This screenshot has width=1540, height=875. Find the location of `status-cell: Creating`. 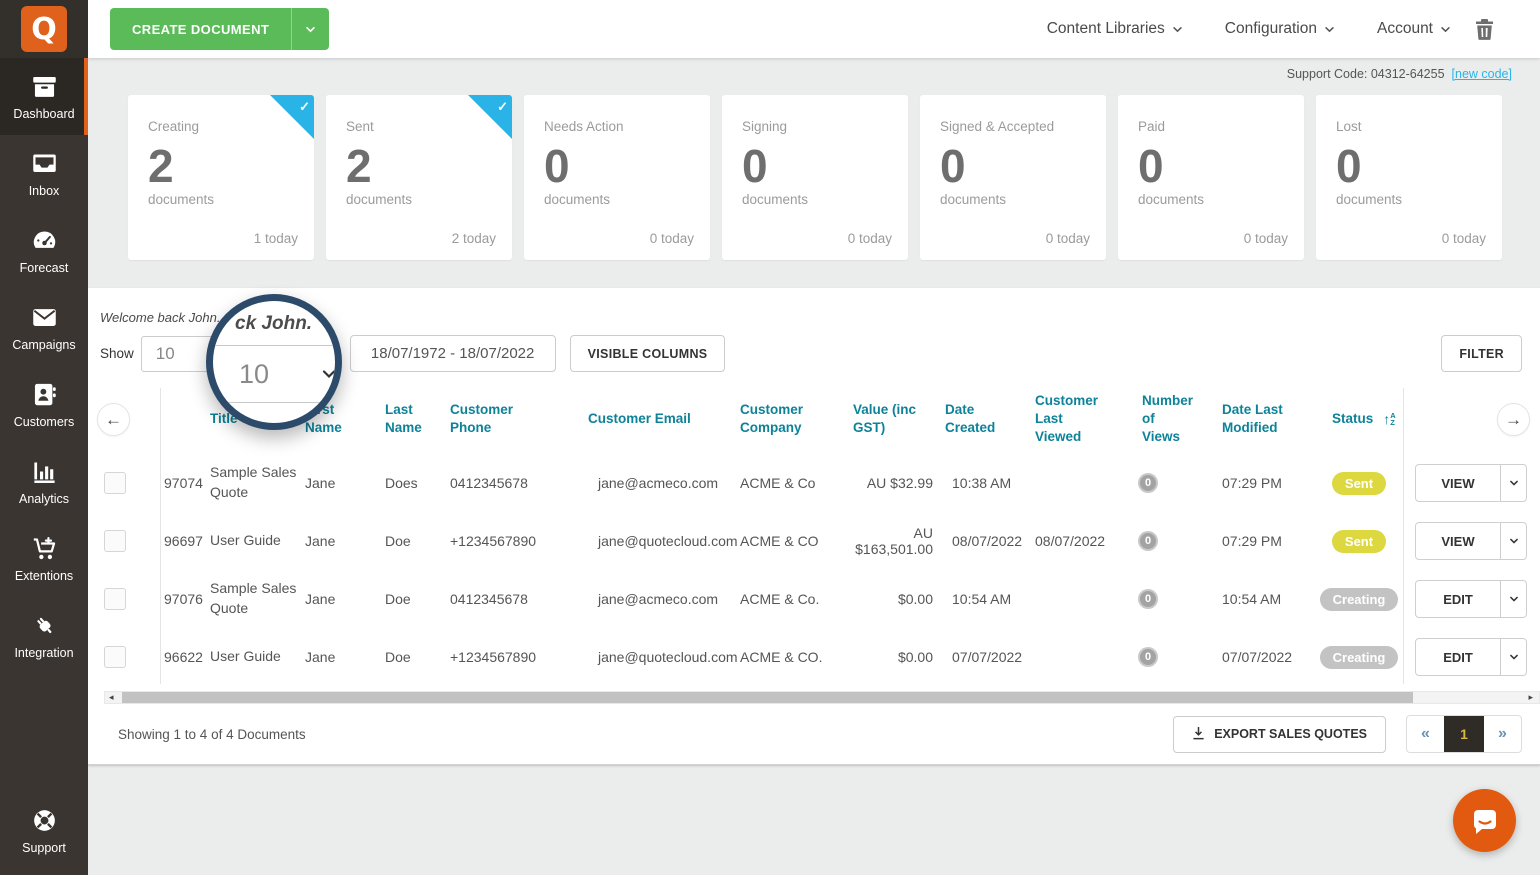

status-cell: Creating is located at coordinates (1359, 657).